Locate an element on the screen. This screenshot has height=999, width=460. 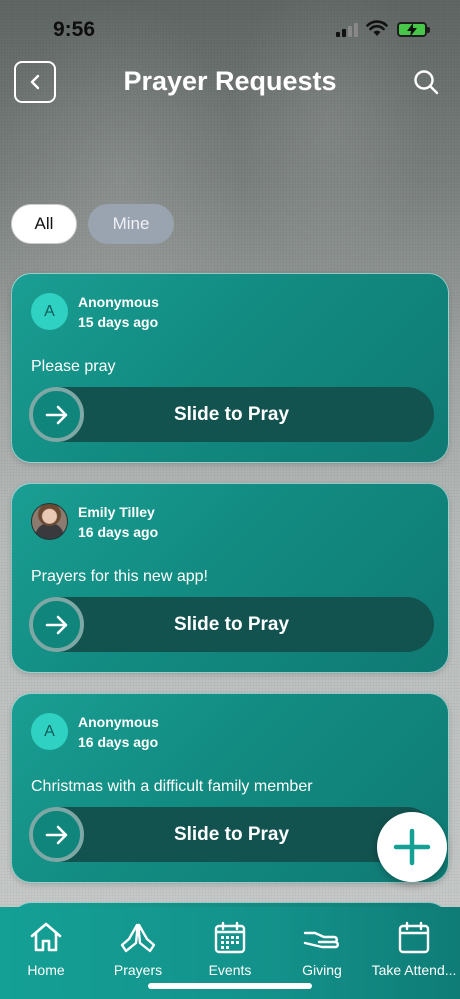
tab-prayers: Prayers is located at coordinates (138, 947).